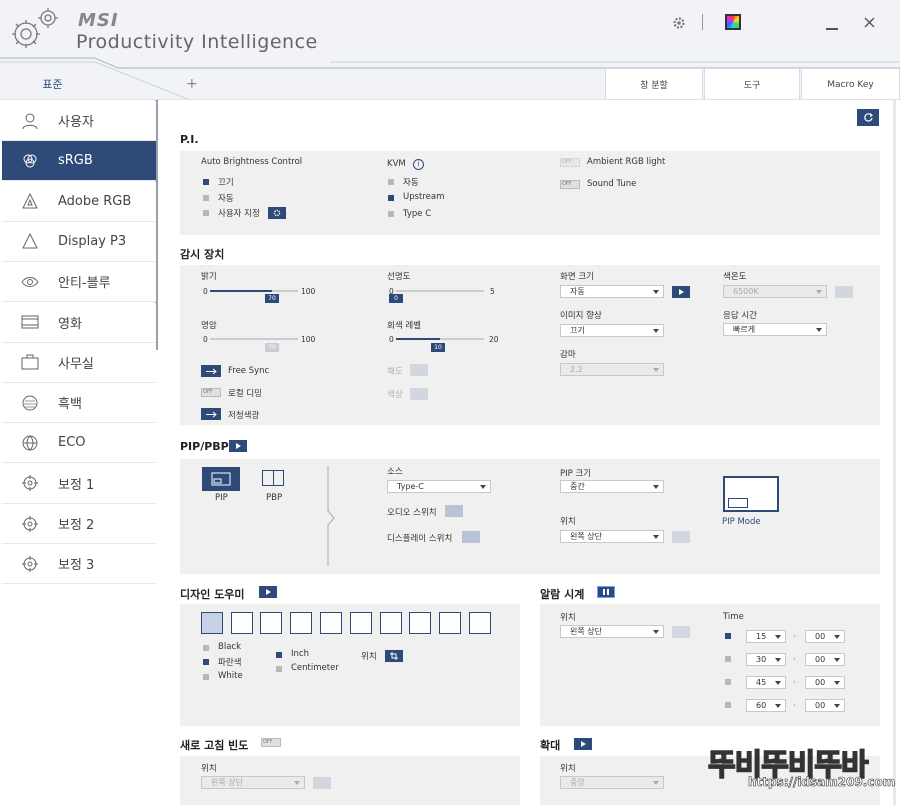 The image size is (900, 805). Describe the element at coordinates (766, 636) in the screenshot. I see `alarm-minute-select: 15` at that location.